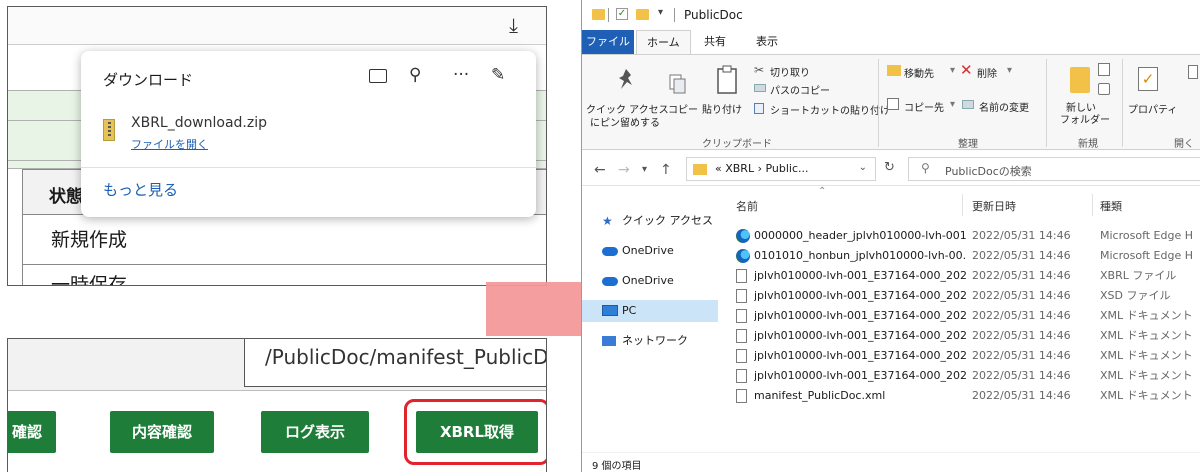 The height and width of the screenshot is (472, 1200). What do you see at coordinates (952, 70) in the screenshot?
I see `move-to-dropdown-icon: ▾` at bounding box center [952, 70].